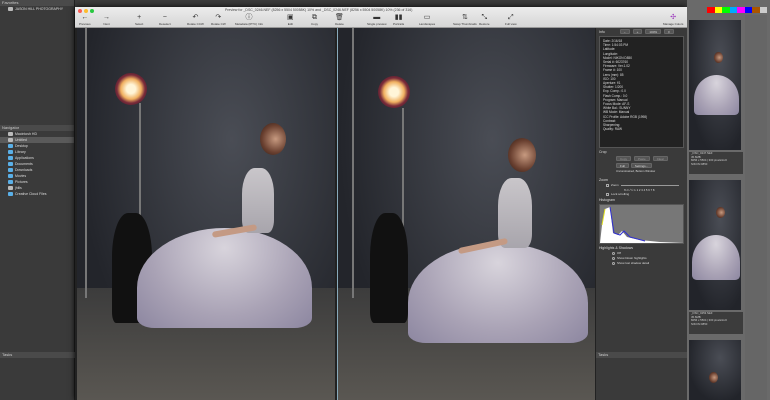  I want to click on histogram-graph, so click(642, 225).